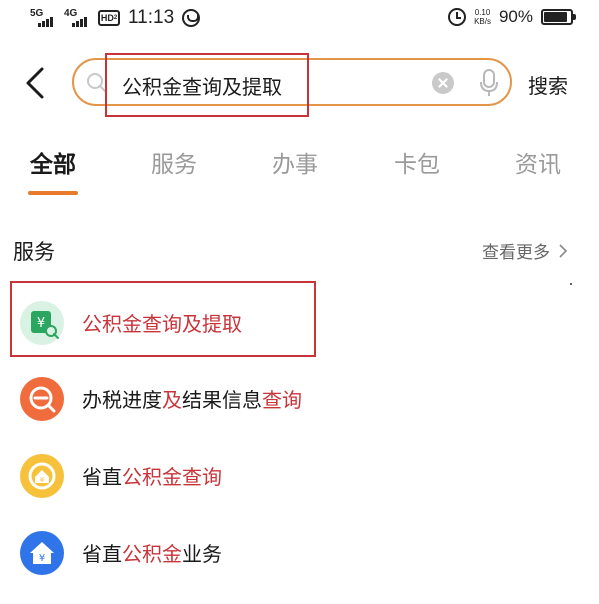  I want to click on tab-all: 全部, so click(53, 162).